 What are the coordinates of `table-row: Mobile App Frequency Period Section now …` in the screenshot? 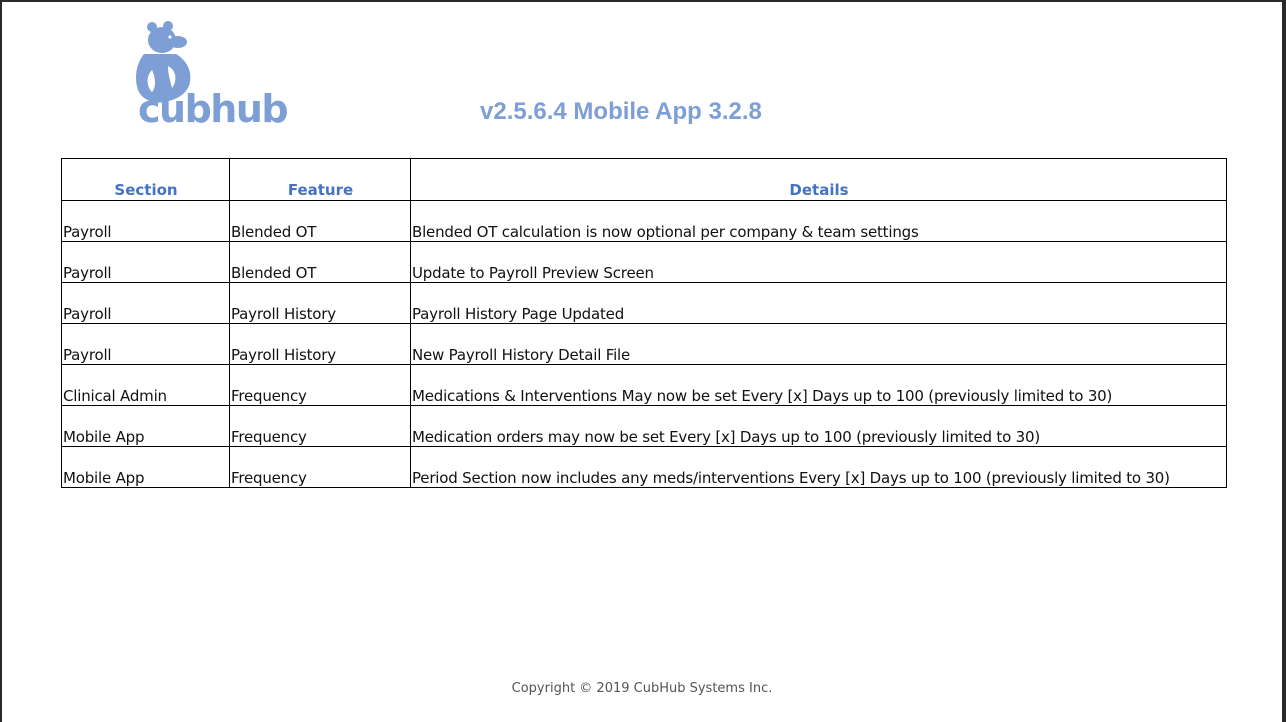 It's located at (644, 467).